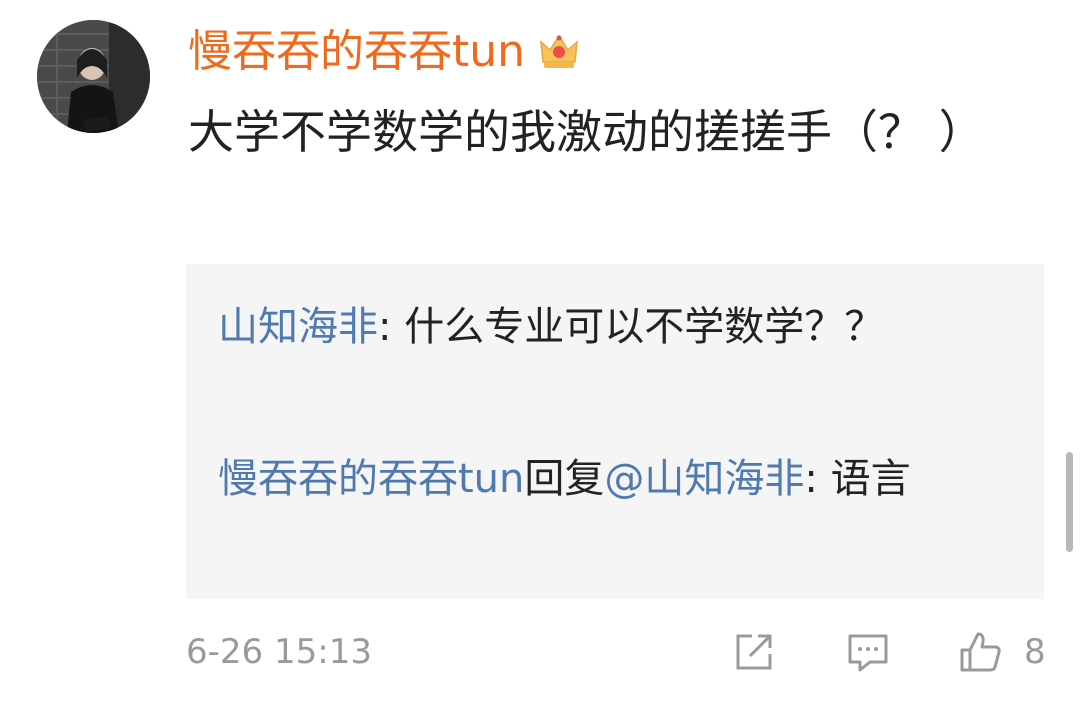  What do you see at coordinates (868, 652) in the screenshot?
I see `comment-icon` at bounding box center [868, 652].